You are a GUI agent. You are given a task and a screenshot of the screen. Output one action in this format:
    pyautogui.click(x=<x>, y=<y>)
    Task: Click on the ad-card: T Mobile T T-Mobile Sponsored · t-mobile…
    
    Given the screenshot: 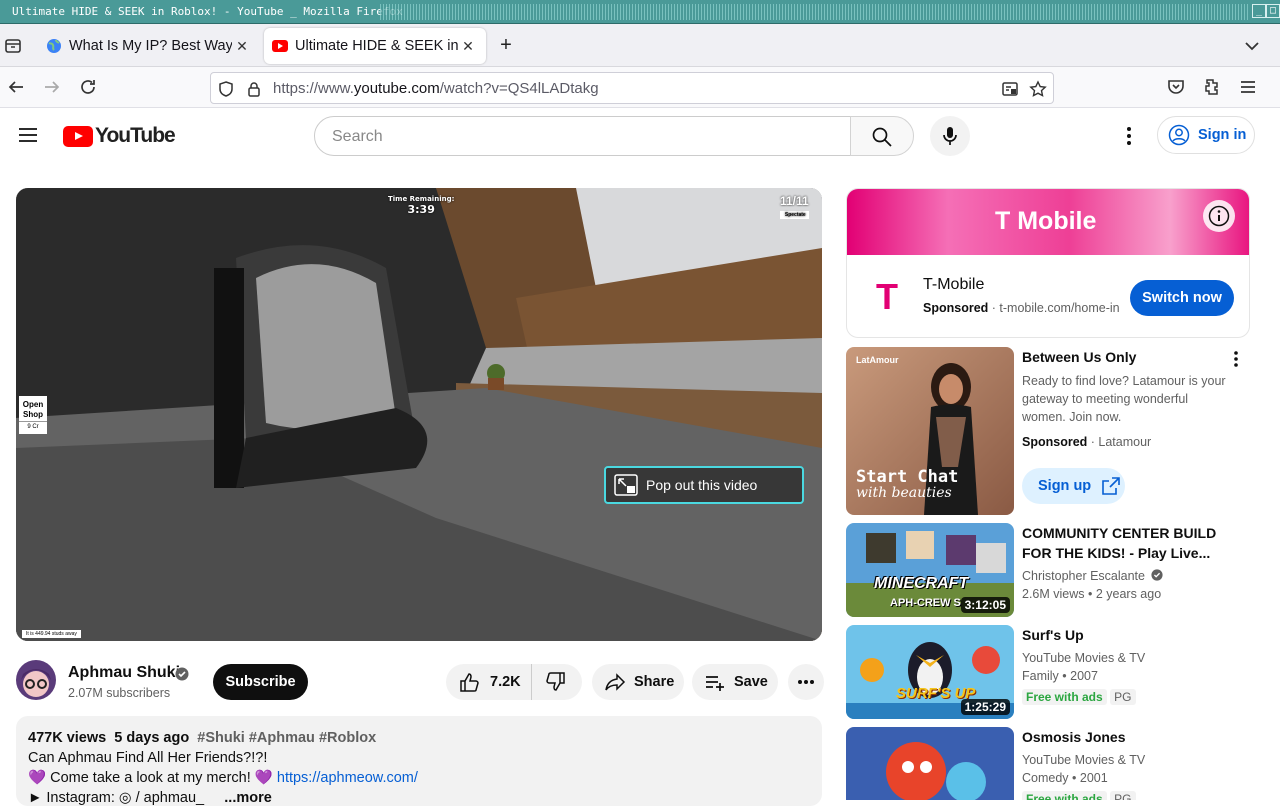 What is the action you would take?
    pyautogui.click(x=1048, y=263)
    